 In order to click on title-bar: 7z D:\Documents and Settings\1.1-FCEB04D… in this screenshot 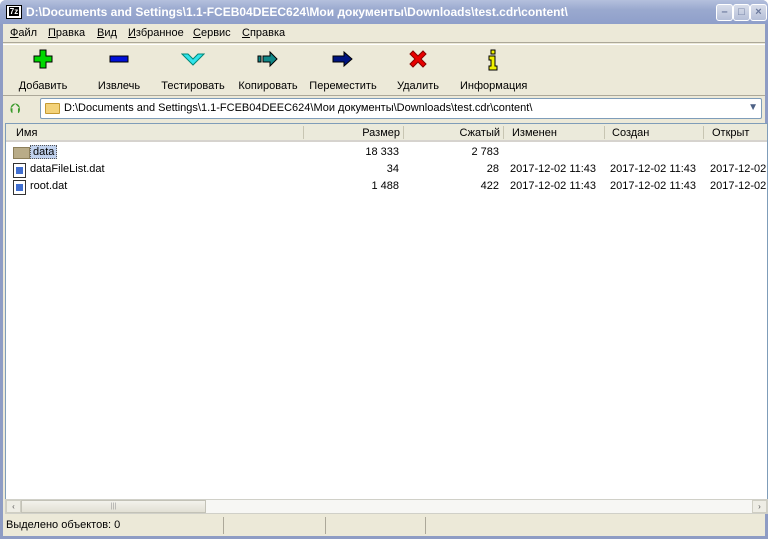, I will do `click(384, 12)`.